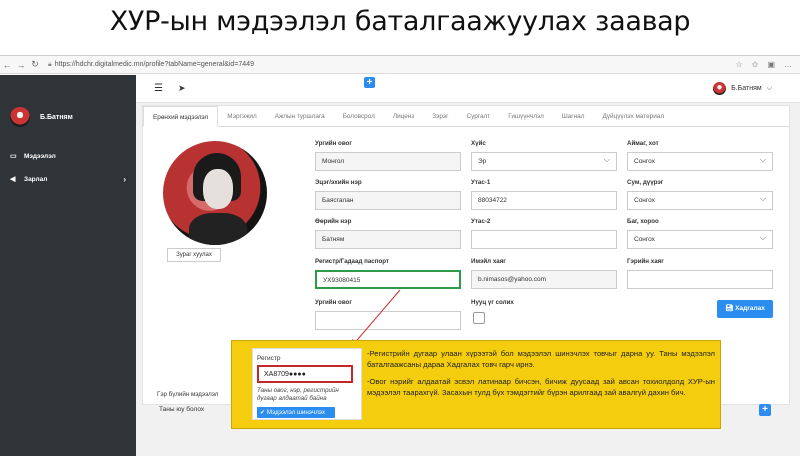 Image resolution: width=800 pixels, height=456 pixels. What do you see at coordinates (158, 88) in the screenshot?
I see `menu-icon: ☰` at bounding box center [158, 88].